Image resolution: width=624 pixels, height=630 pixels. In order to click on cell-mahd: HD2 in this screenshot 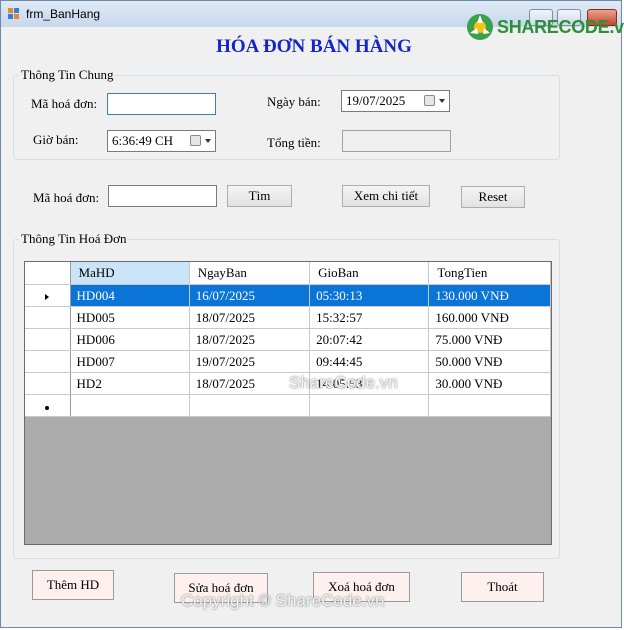, I will do `click(130, 383)`.